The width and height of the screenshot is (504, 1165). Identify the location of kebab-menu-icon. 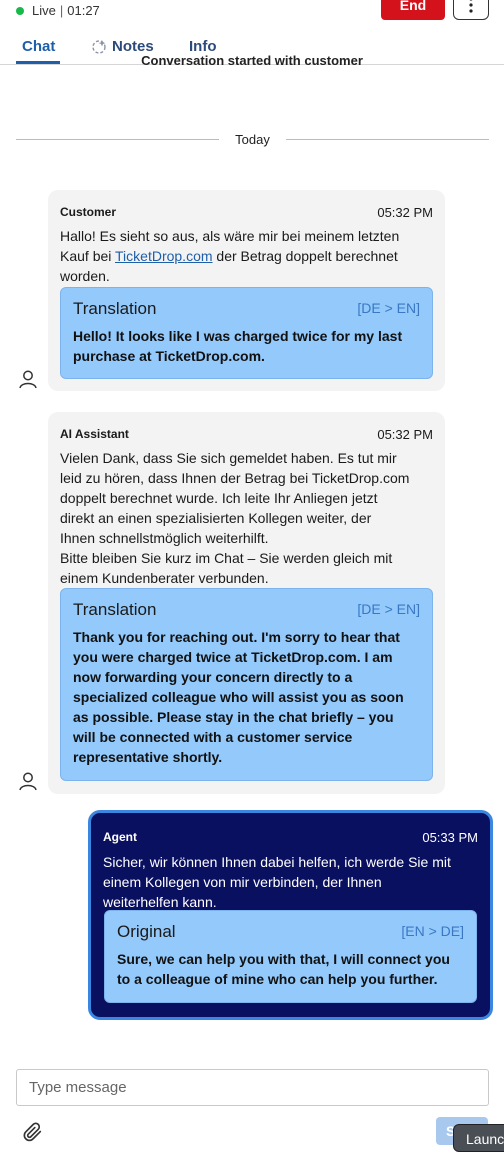
(471, 6).